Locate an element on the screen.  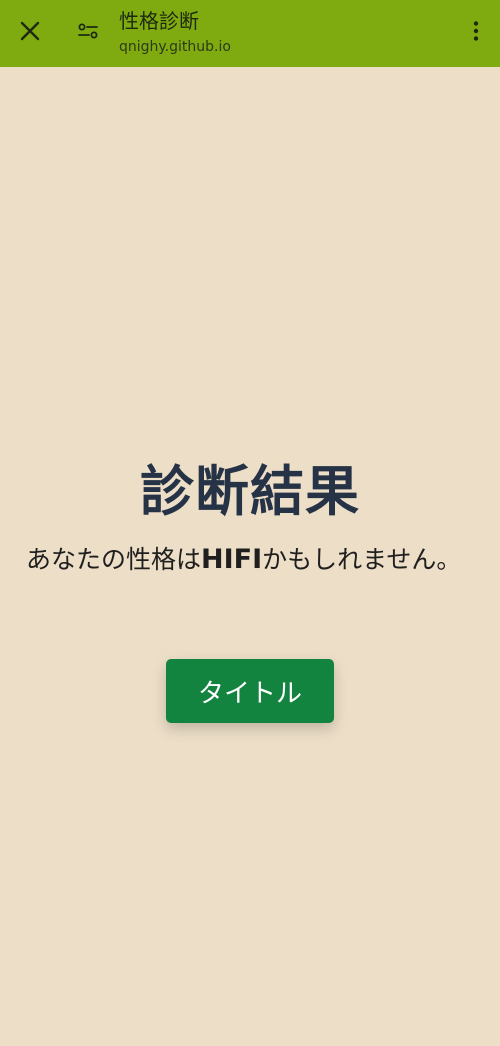
result-text: あなたの性格はHIFIかもしれません。 is located at coordinates (252, 560).